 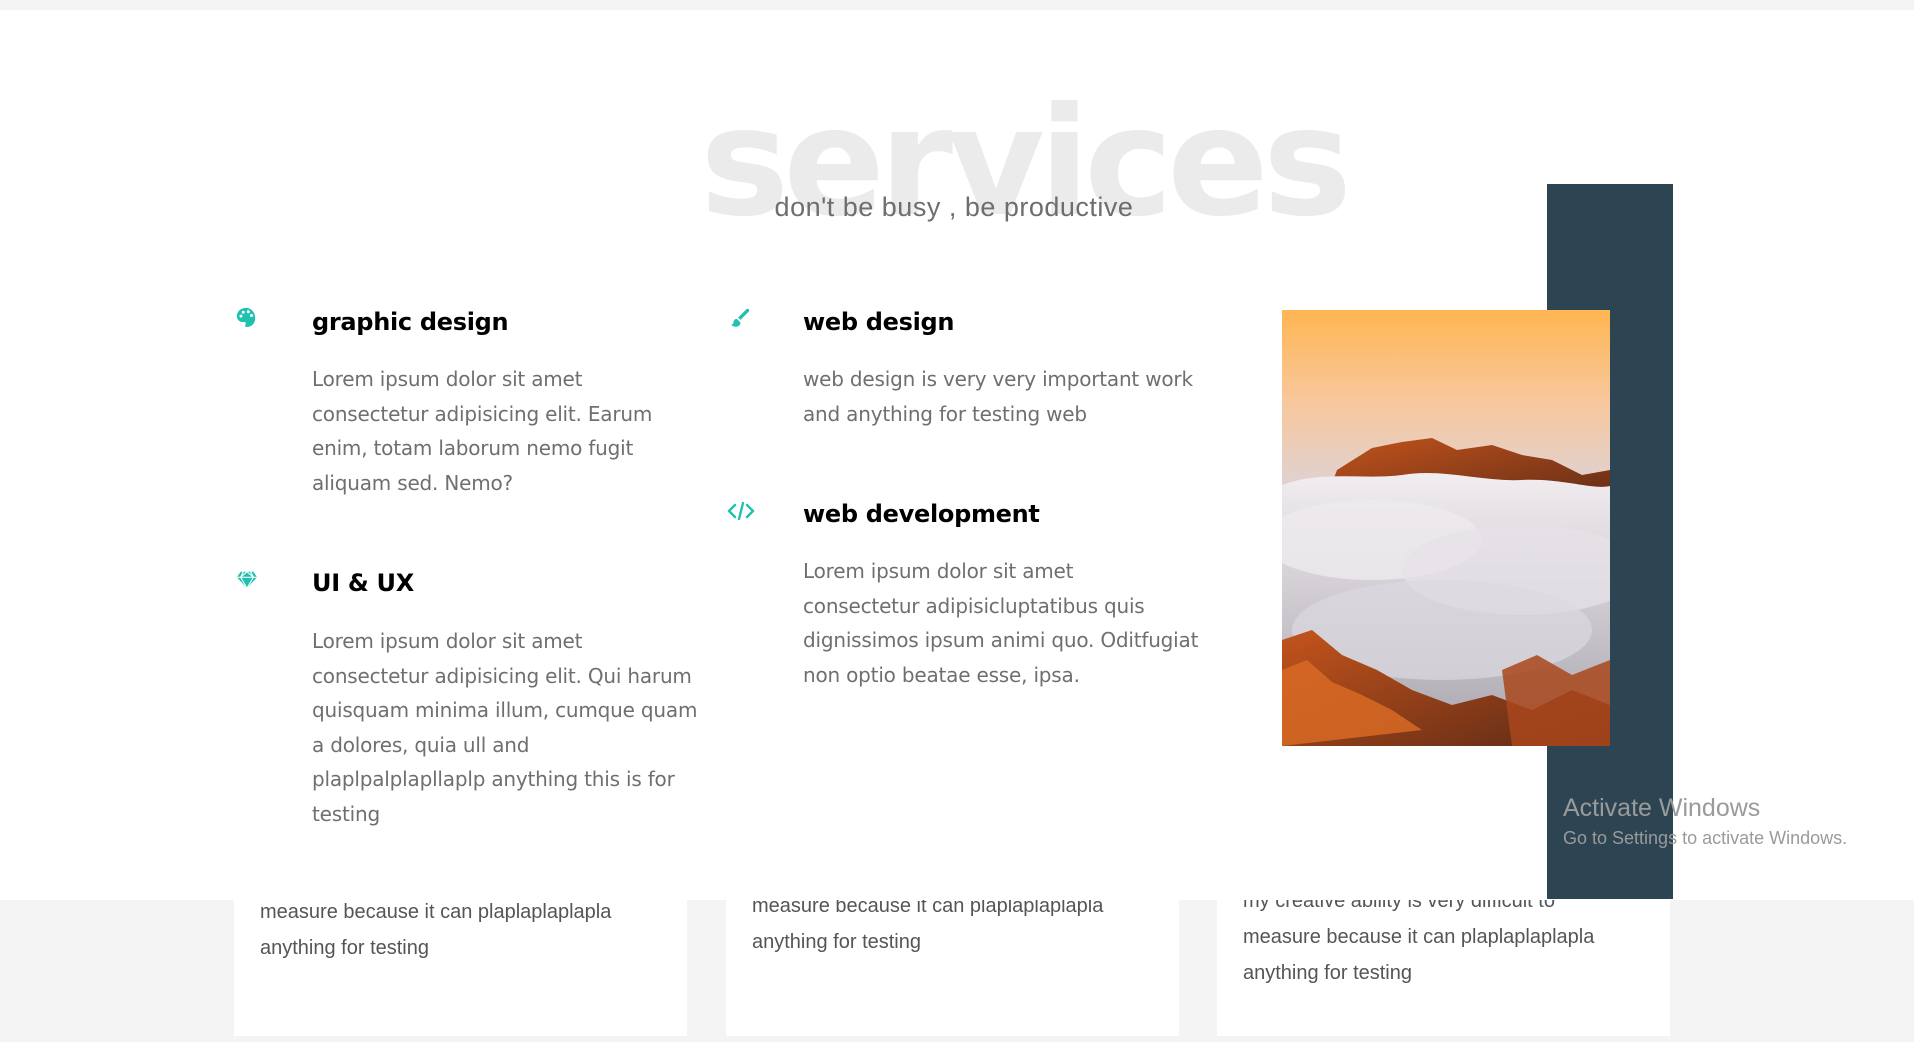 What do you see at coordinates (957, 5) in the screenshot?
I see `top-strip` at bounding box center [957, 5].